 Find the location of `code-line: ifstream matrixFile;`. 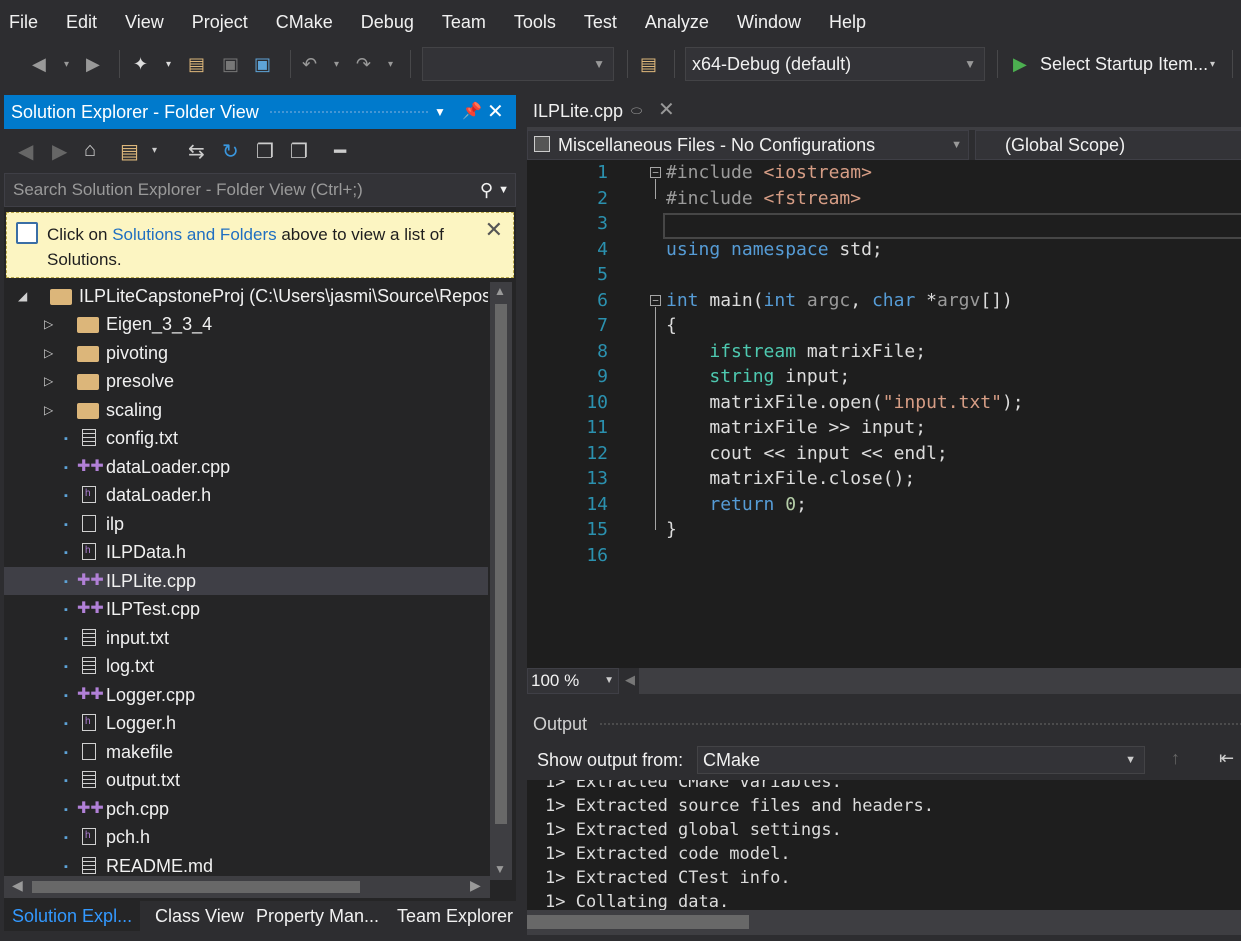

code-line: ifstream matrixFile; is located at coordinates (796, 352).